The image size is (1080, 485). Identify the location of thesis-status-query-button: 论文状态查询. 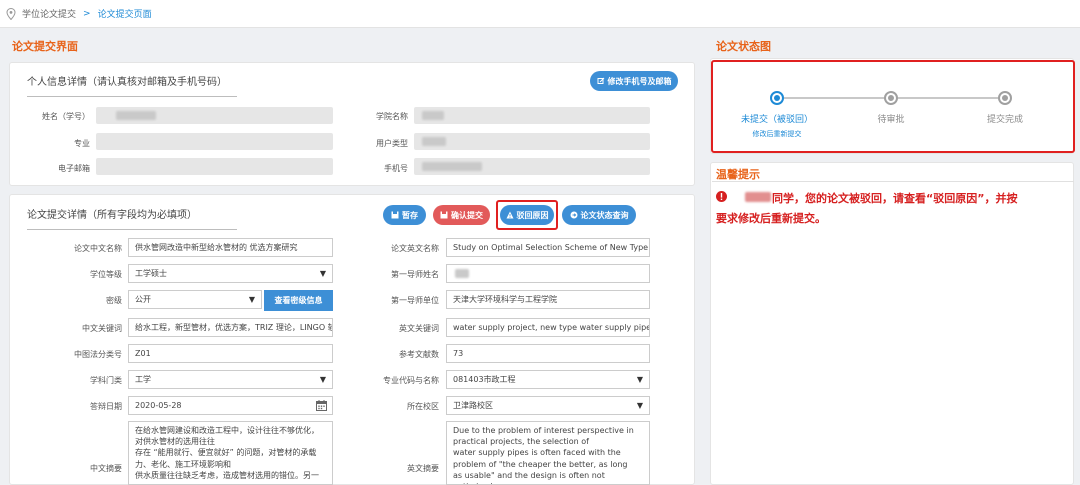
(599, 215).